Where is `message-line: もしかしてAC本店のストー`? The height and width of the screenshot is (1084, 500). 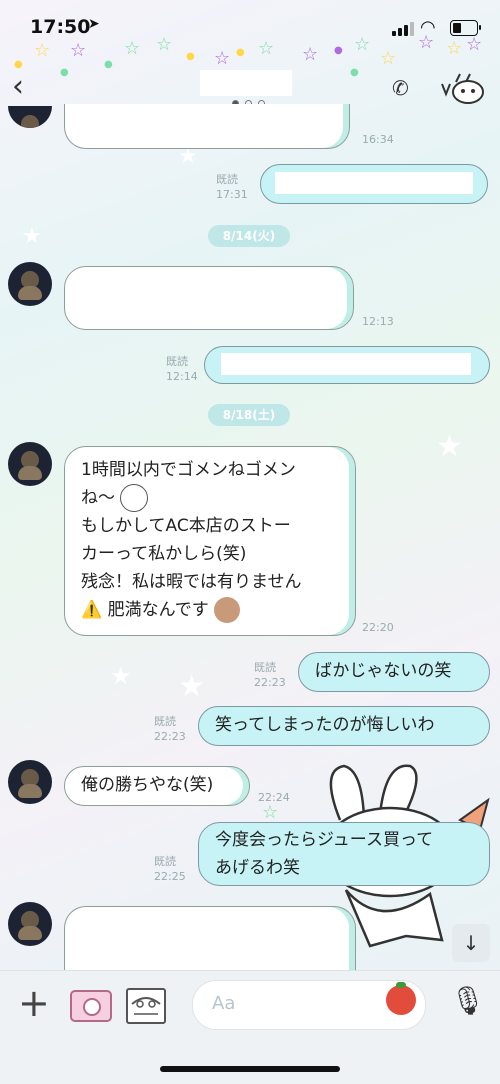 message-line: もしかしてAC本店のストー is located at coordinates (186, 526).